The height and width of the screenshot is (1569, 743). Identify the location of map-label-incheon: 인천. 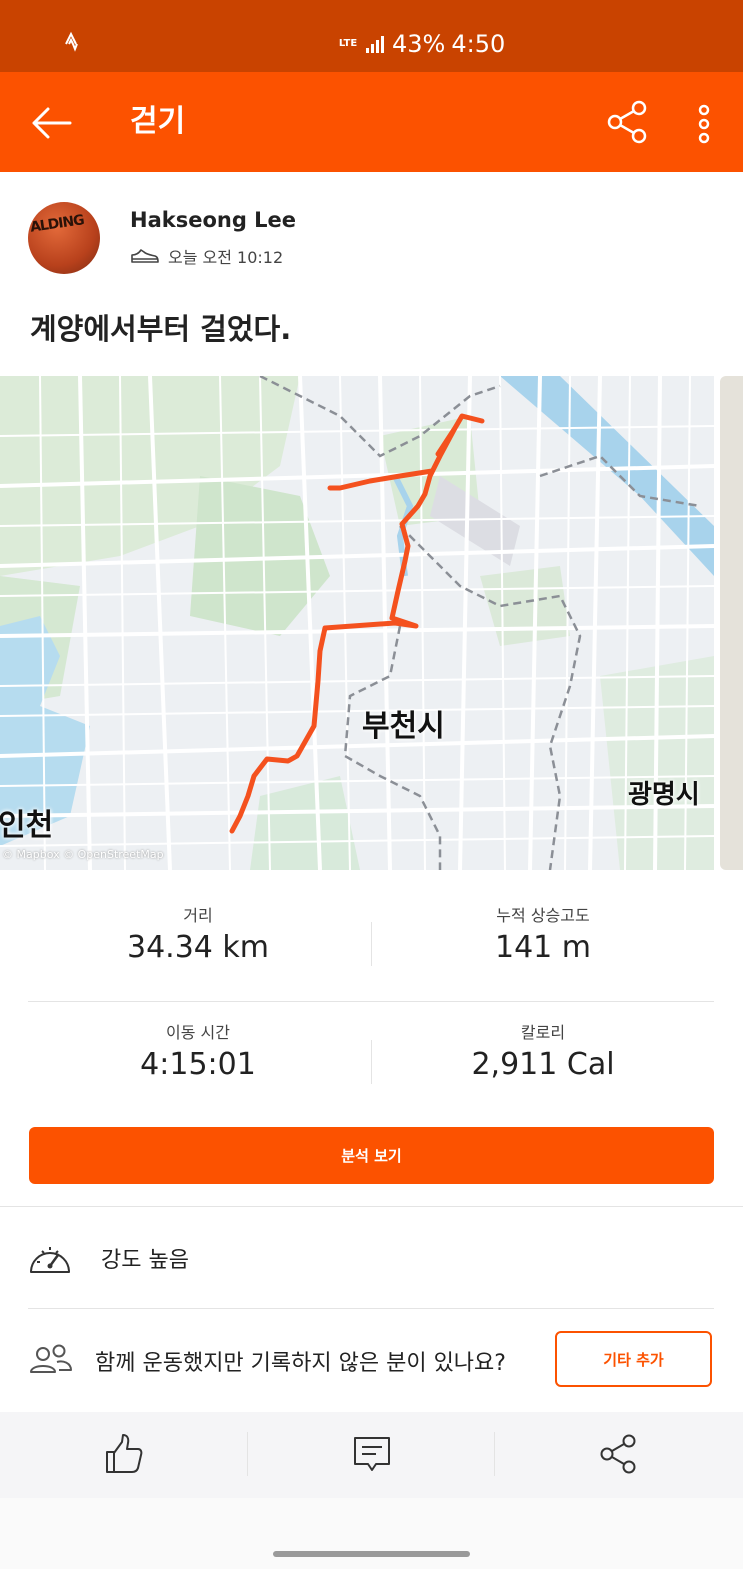
(27, 825).